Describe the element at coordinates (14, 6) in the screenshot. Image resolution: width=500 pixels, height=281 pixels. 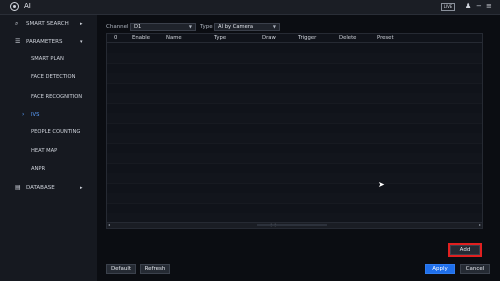
I see `logo-icon` at that location.